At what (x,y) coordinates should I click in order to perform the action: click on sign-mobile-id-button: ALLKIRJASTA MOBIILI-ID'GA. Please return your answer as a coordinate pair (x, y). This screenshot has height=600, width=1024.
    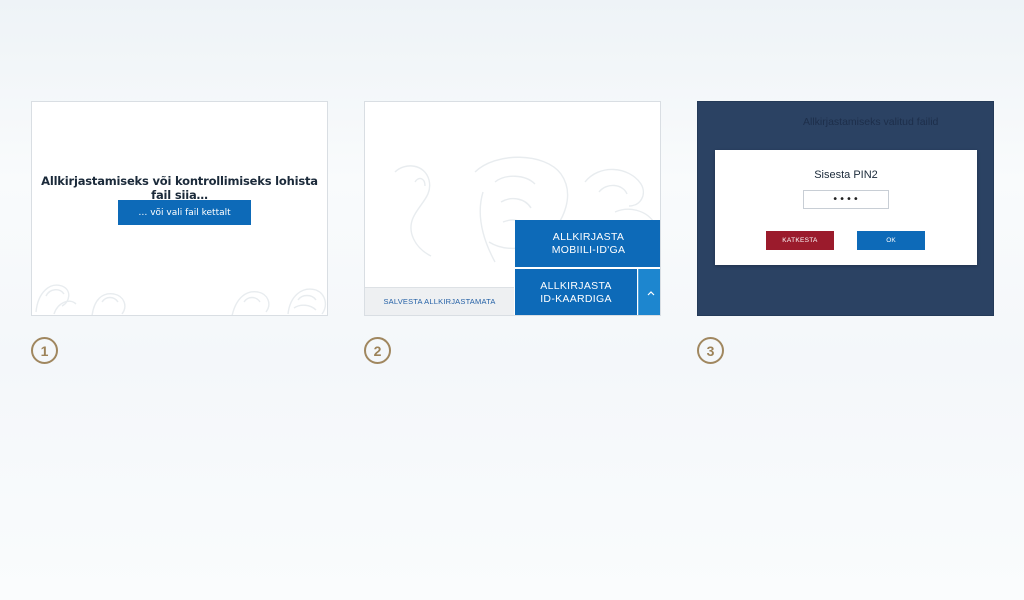
    Looking at the image, I should click on (587, 243).